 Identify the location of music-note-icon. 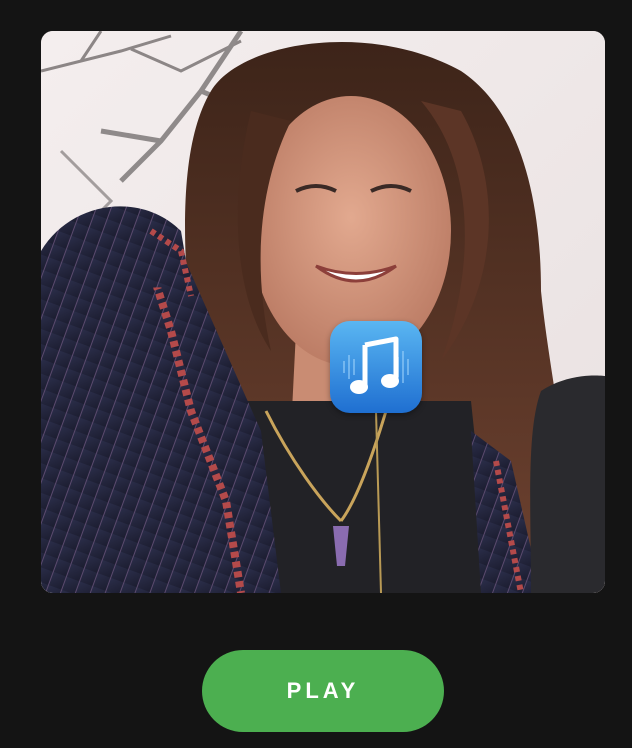
(376, 367).